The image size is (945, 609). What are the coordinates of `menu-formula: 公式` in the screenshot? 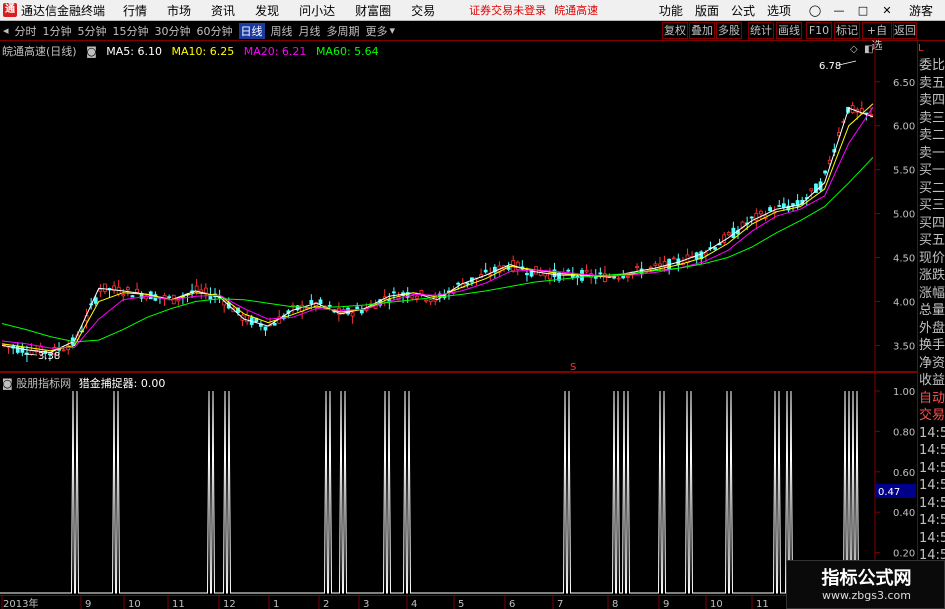 It's located at (743, 10).